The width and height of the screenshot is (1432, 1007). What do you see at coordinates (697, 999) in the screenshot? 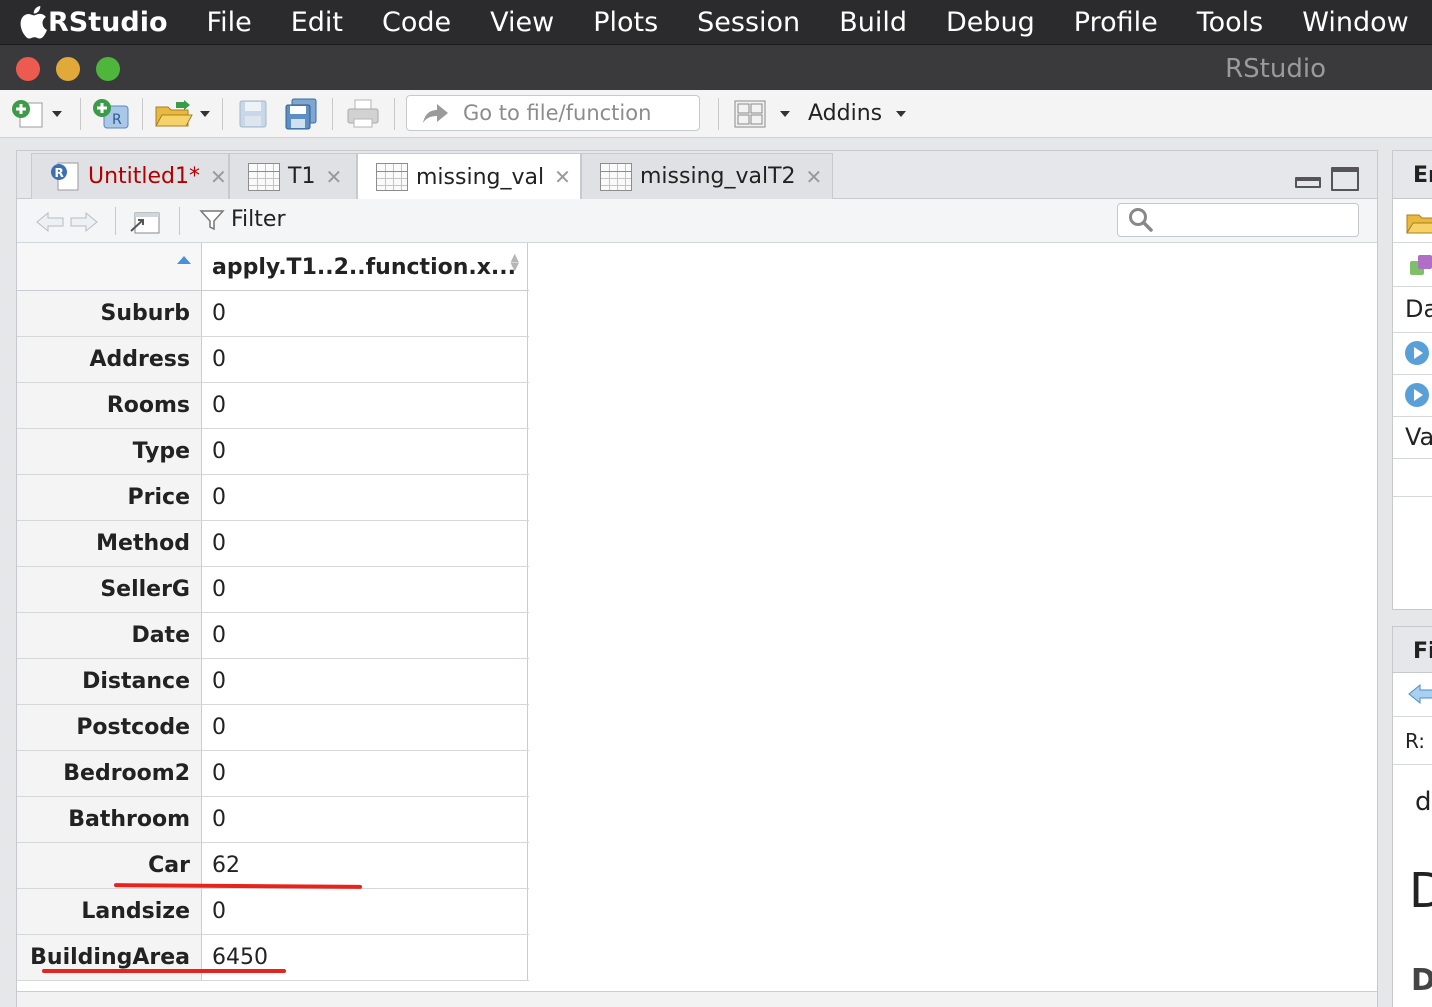
I see `horizontal-scrollbar` at bounding box center [697, 999].